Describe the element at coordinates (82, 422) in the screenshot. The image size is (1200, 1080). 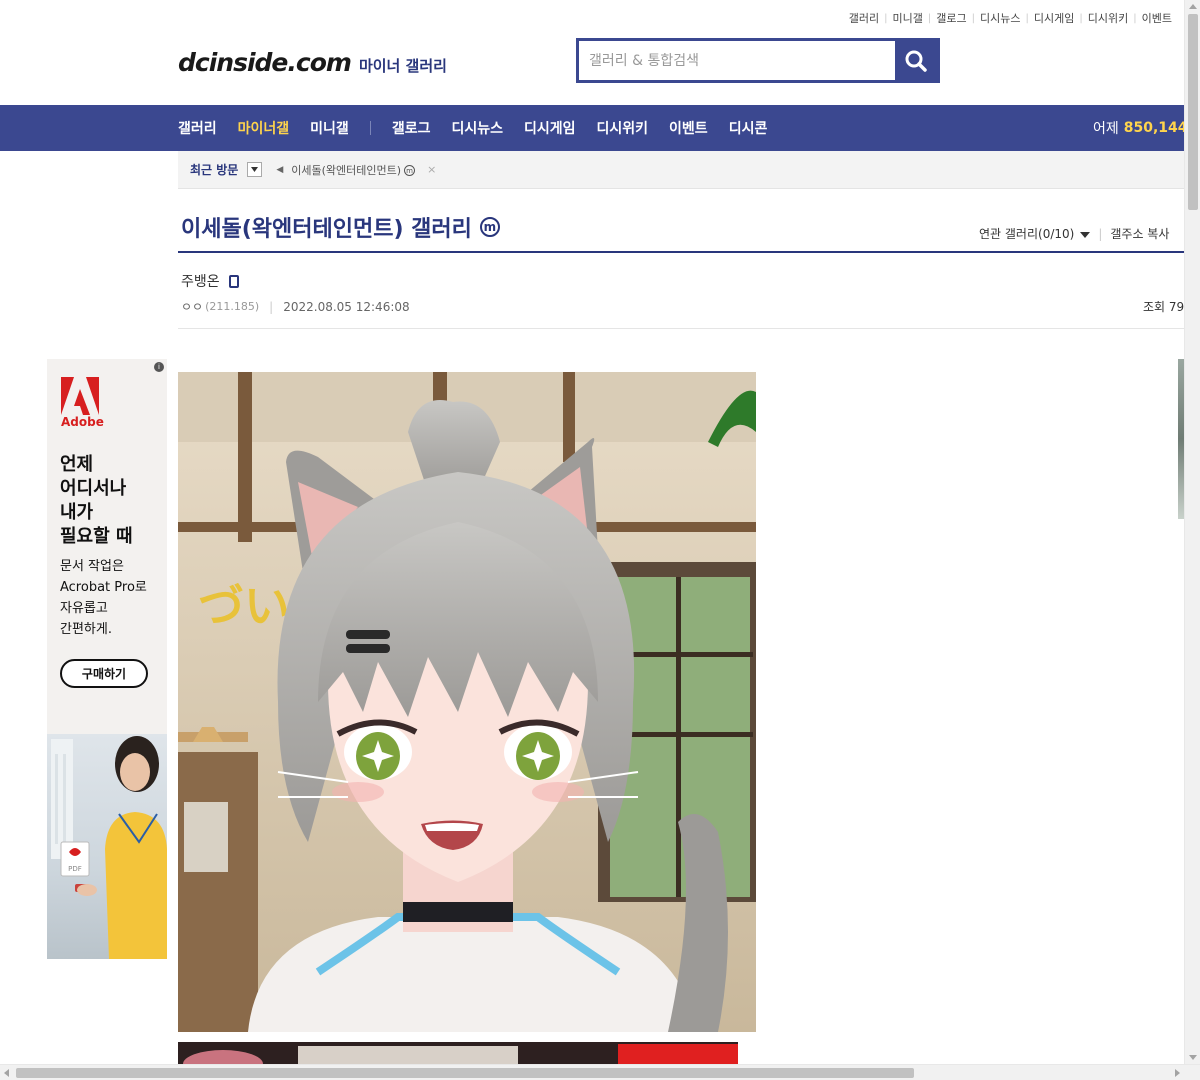
I see `ad-brand: Adobe` at that location.